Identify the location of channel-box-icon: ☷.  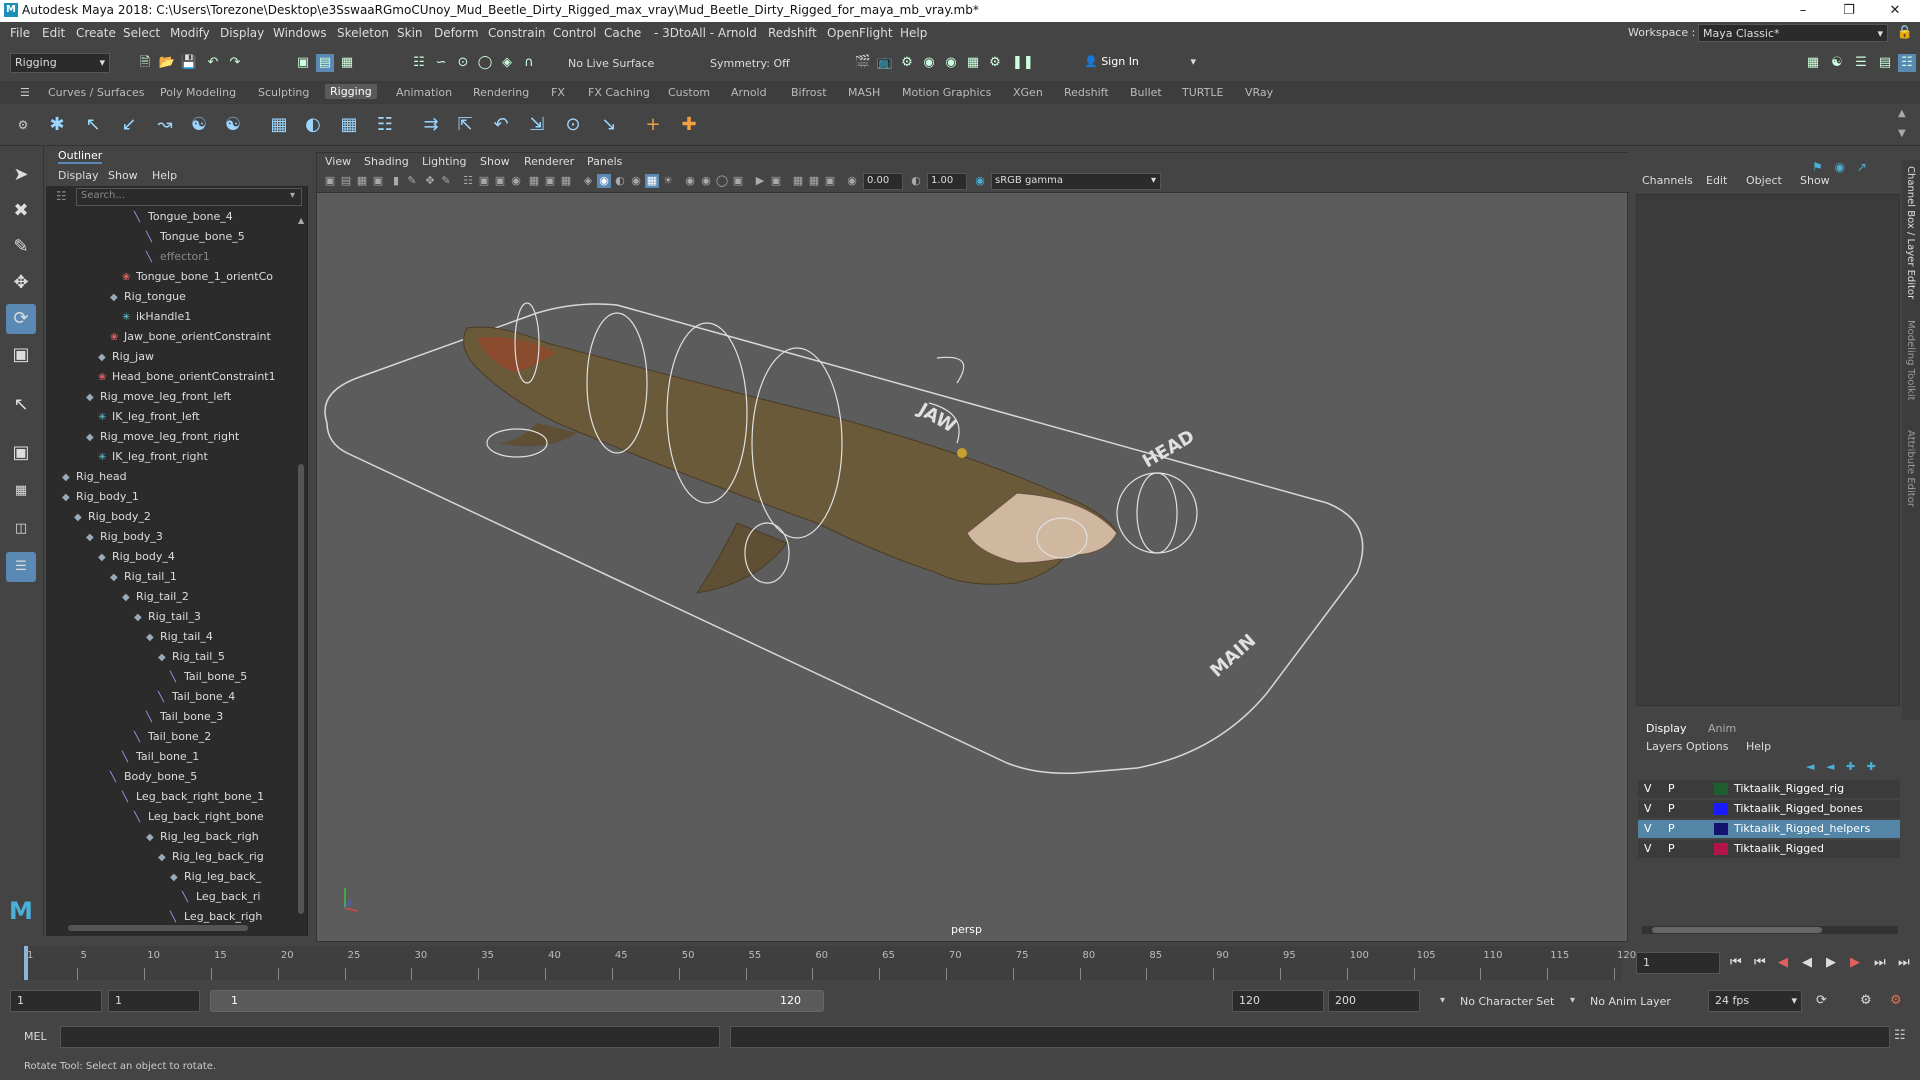
(1907, 63).